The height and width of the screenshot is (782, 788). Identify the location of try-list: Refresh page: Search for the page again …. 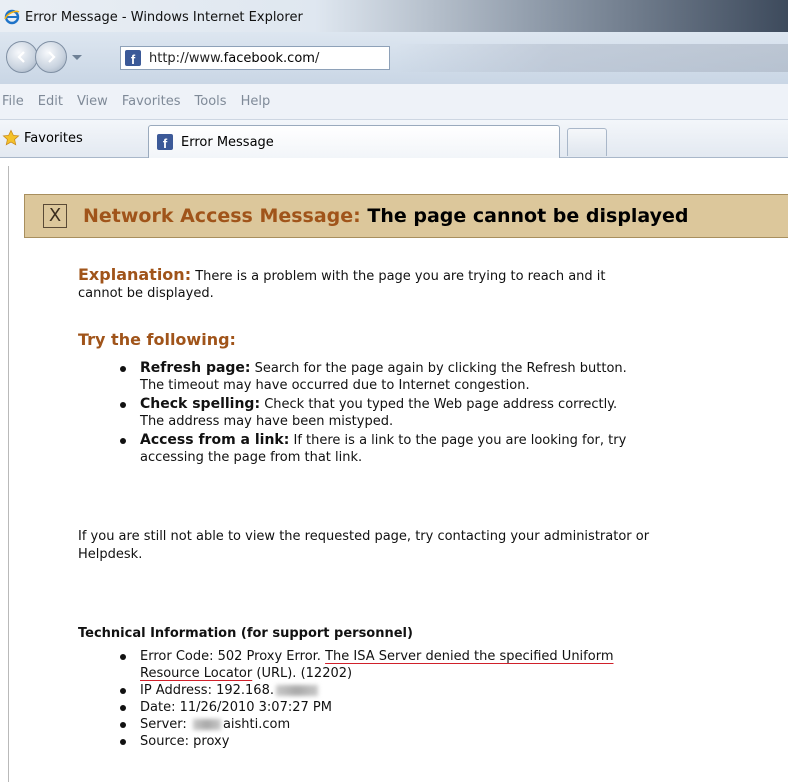
(378, 414).